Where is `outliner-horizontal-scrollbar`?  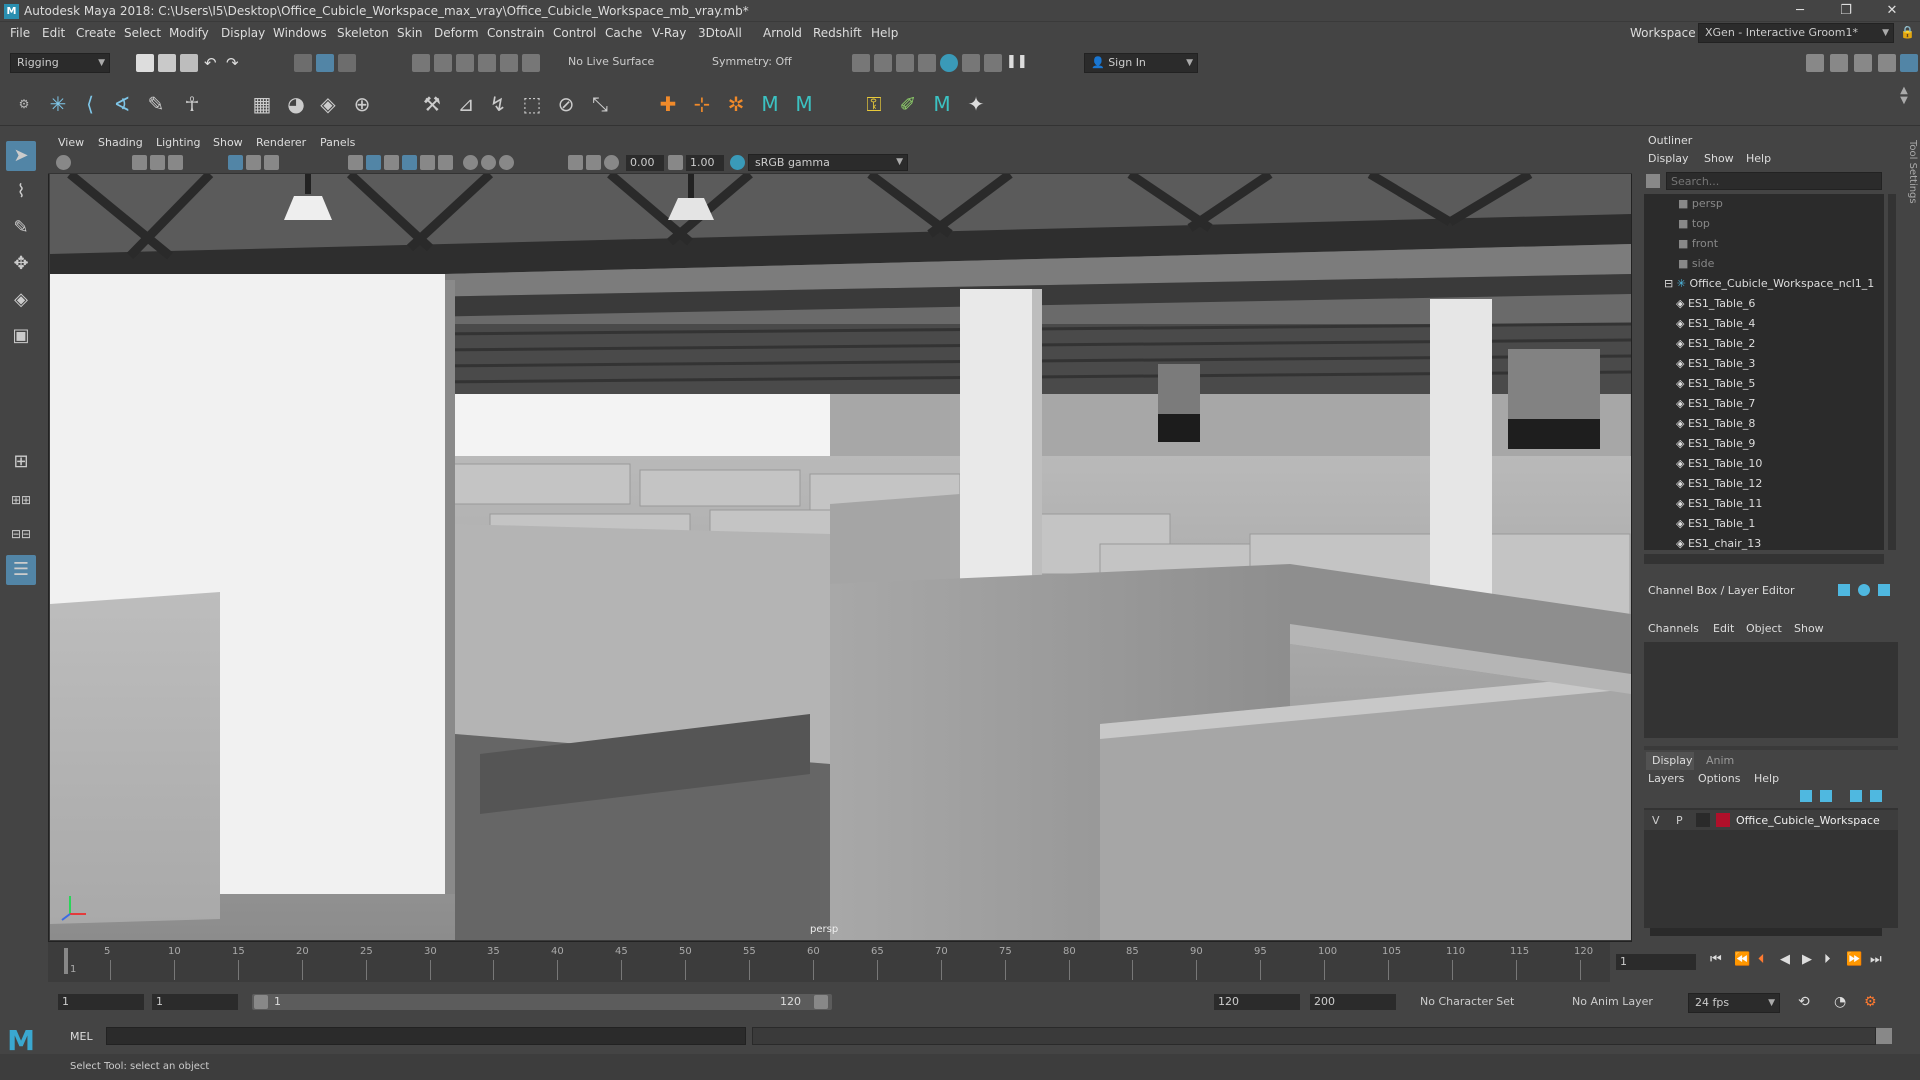
outliner-horizontal-scrollbar is located at coordinates (1764, 559).